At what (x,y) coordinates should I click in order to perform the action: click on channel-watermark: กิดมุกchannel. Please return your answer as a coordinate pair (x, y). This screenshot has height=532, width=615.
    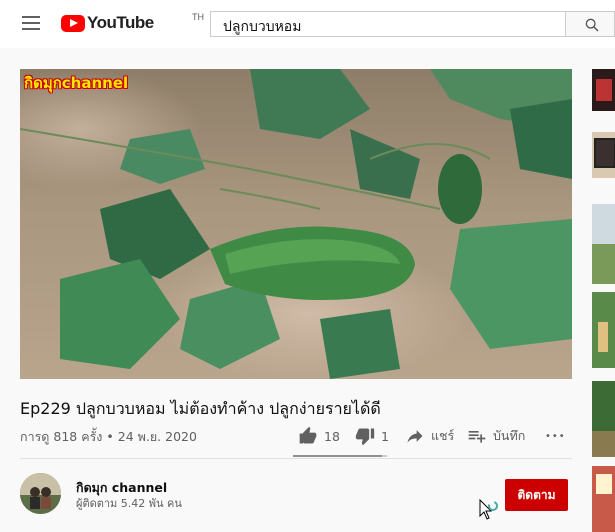
    Looking at the image, I should click on (76, 83).